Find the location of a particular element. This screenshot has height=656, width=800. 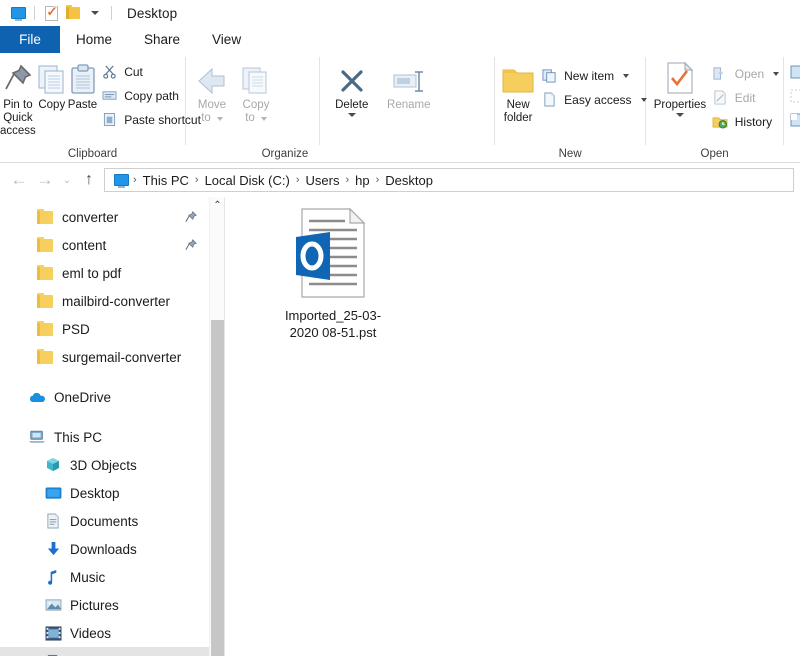

new-item-icon is located at coordinates (549, 75).